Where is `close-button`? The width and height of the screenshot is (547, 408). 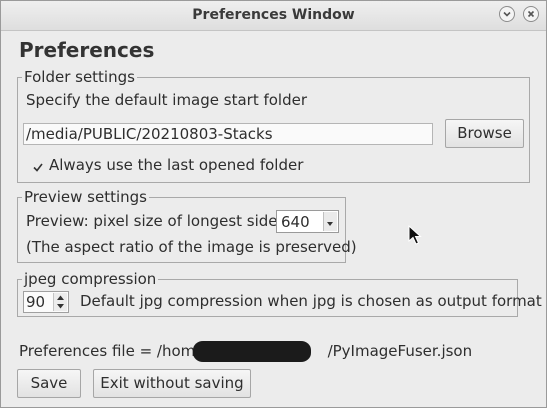
close-button is located at coordinates (531, 14).